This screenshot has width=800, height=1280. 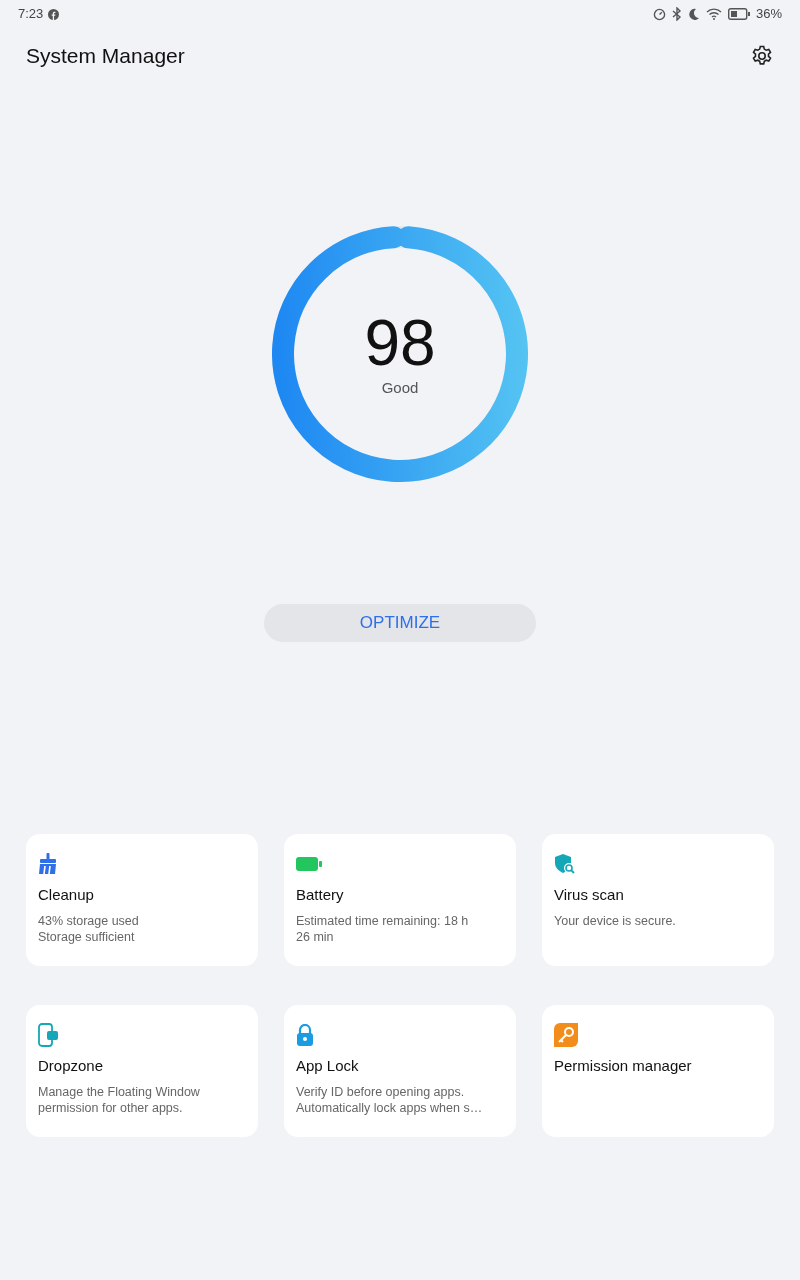 What do you see at coordinates (383, 920) in the screenshot?
I see `card-description: Estimated time remaining: 18 h` at bounding box center [383, 920].